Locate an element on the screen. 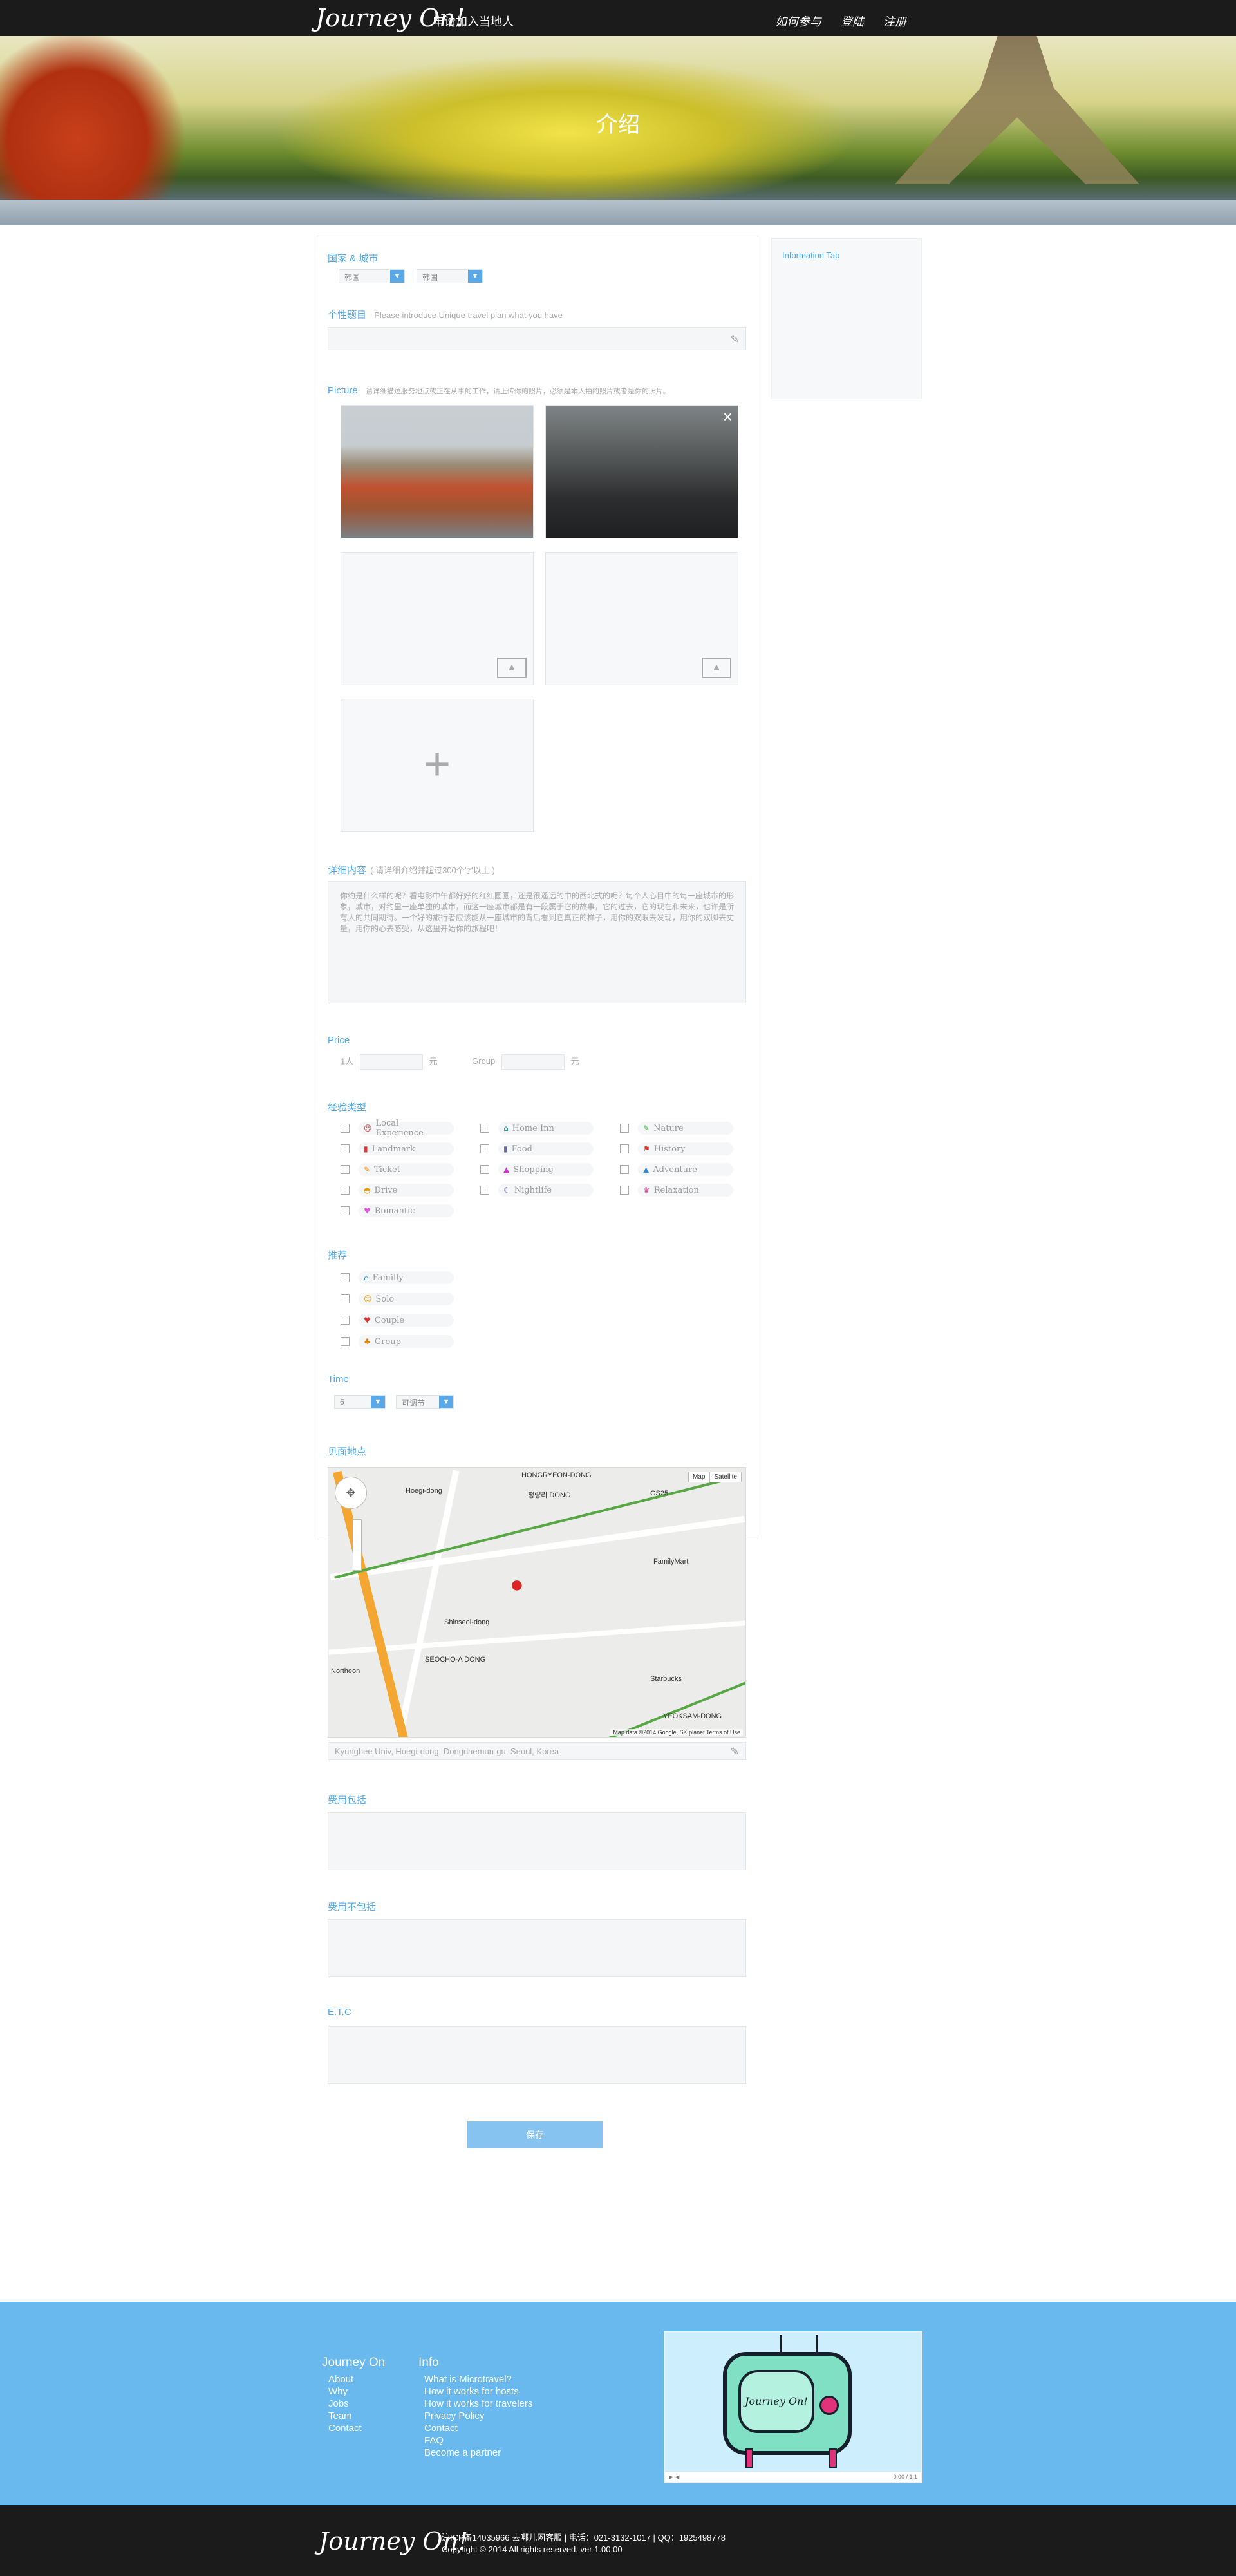  nav-login: 登陆 is located at coordinates (852, 22).